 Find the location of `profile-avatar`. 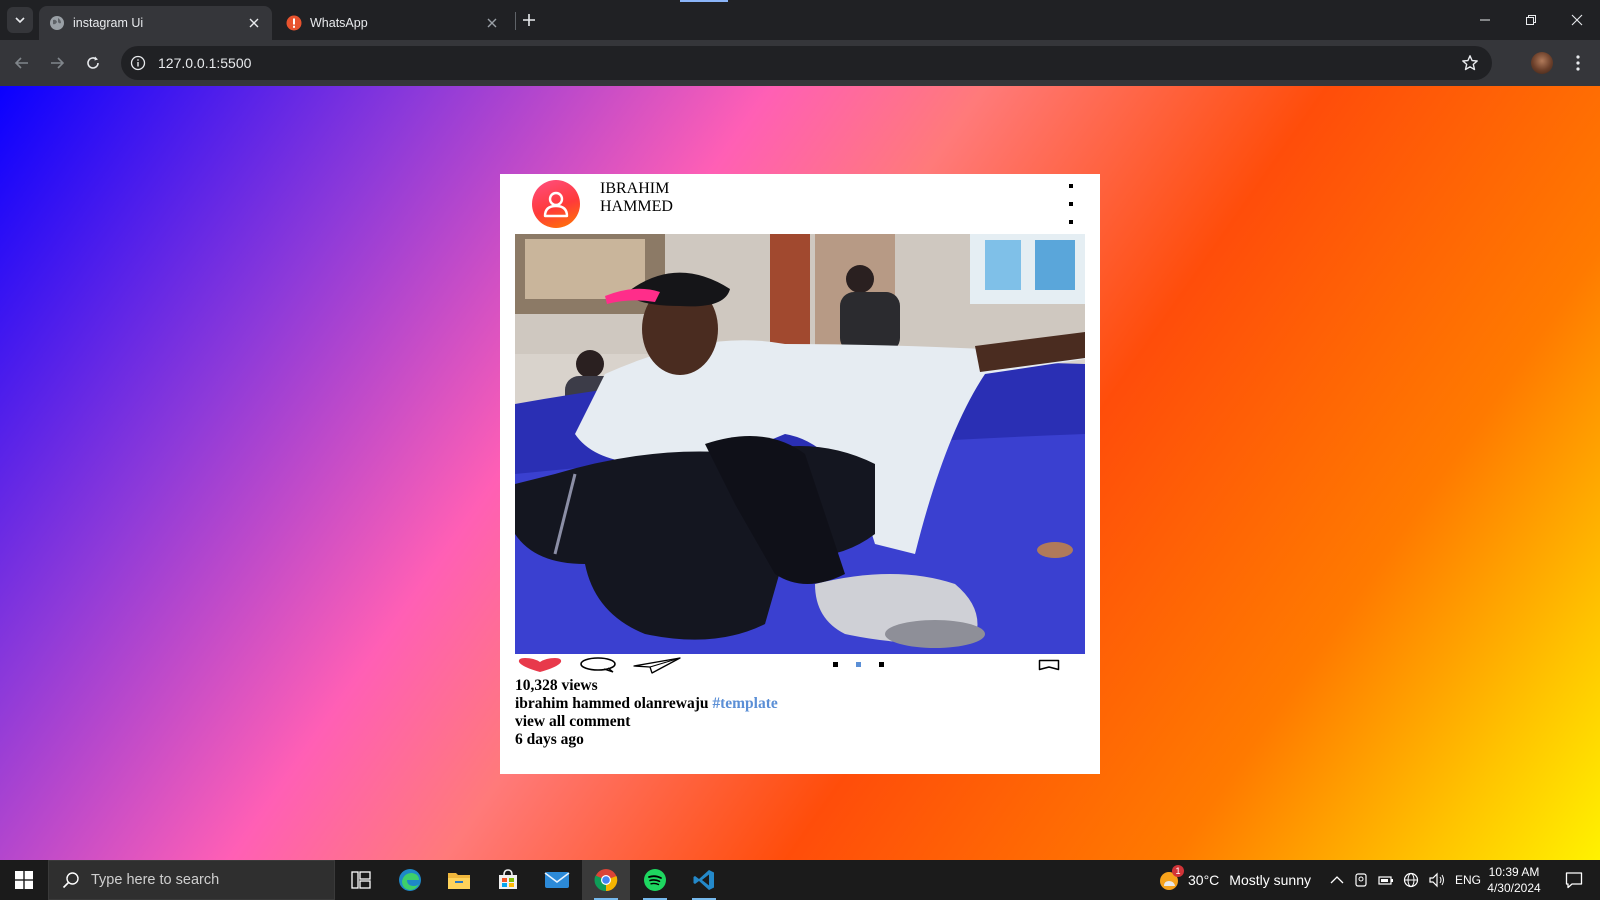

profile-avatar is located at coordinates (1542, 63).